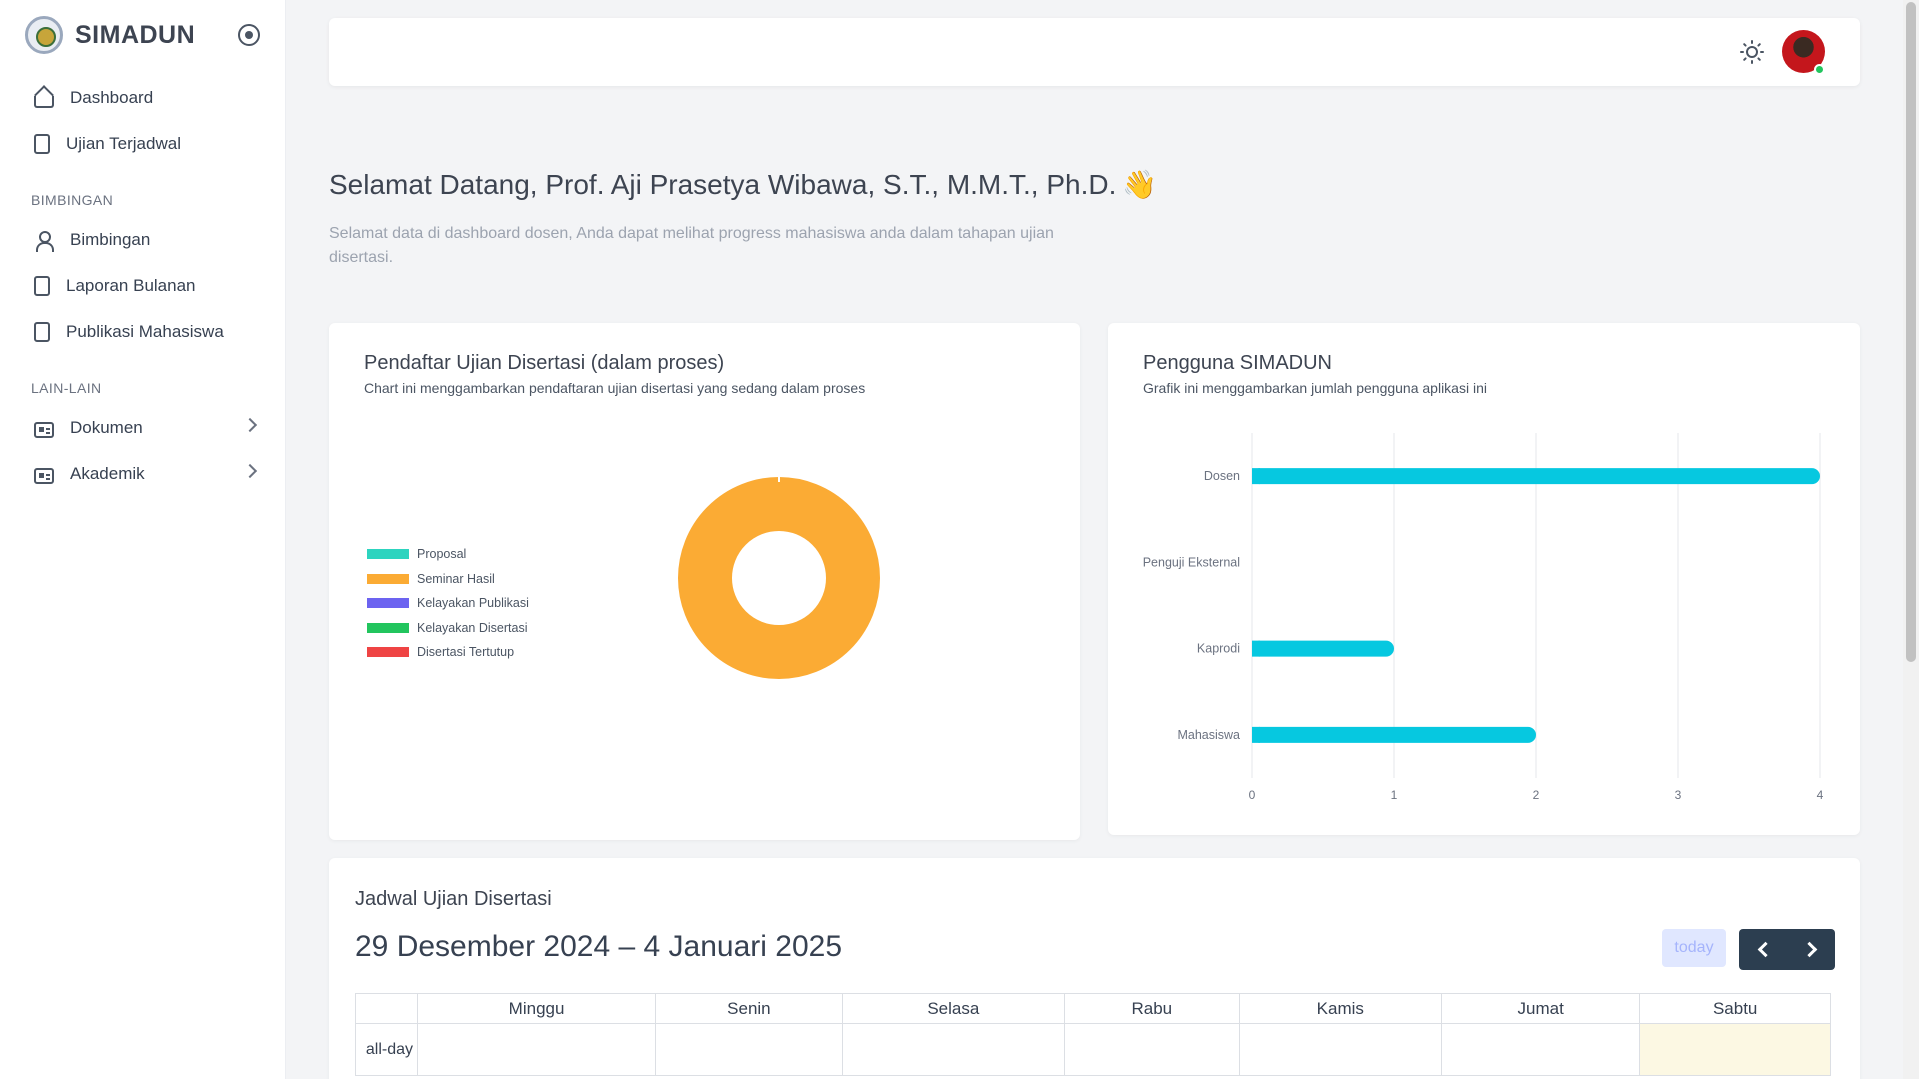  I want to click on legend-label: Proposal, so click(442, 554).